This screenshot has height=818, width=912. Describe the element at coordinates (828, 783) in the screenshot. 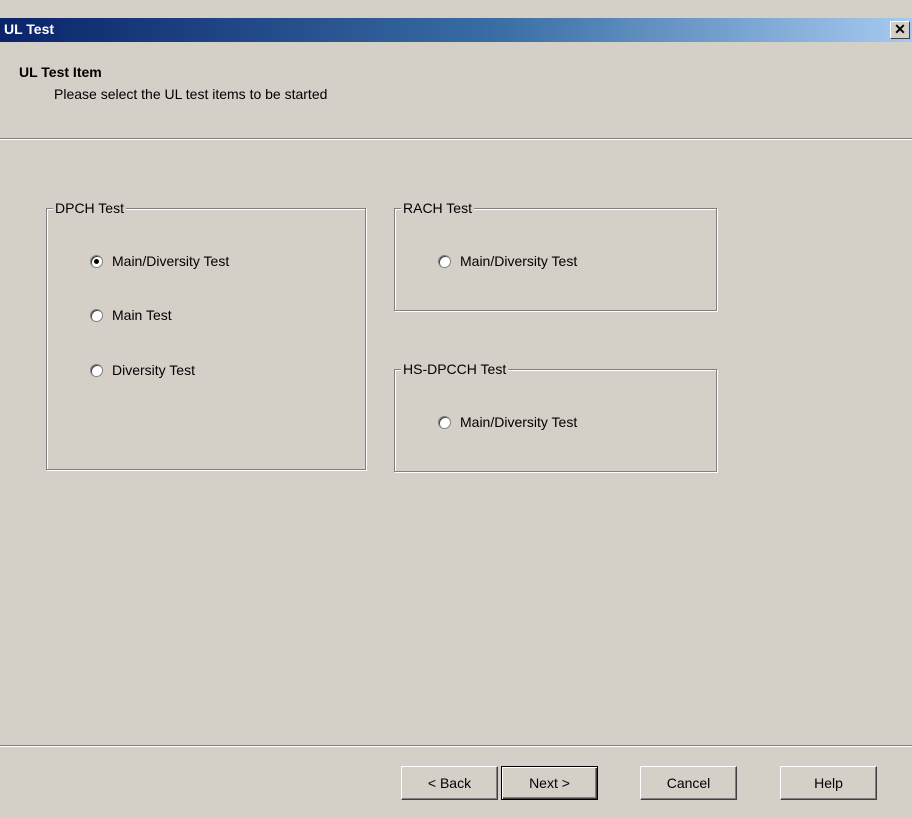

I see `help-button: Help` at that location.